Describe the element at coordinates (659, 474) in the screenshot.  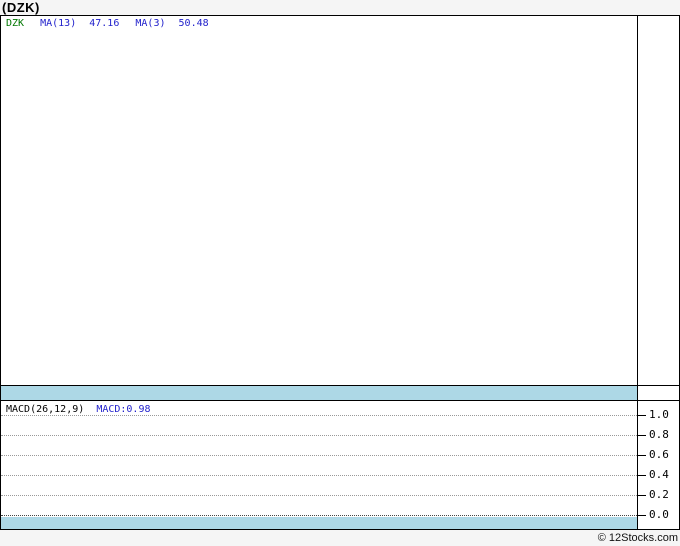
I see `axis-tick-label: 0.4` at that location.